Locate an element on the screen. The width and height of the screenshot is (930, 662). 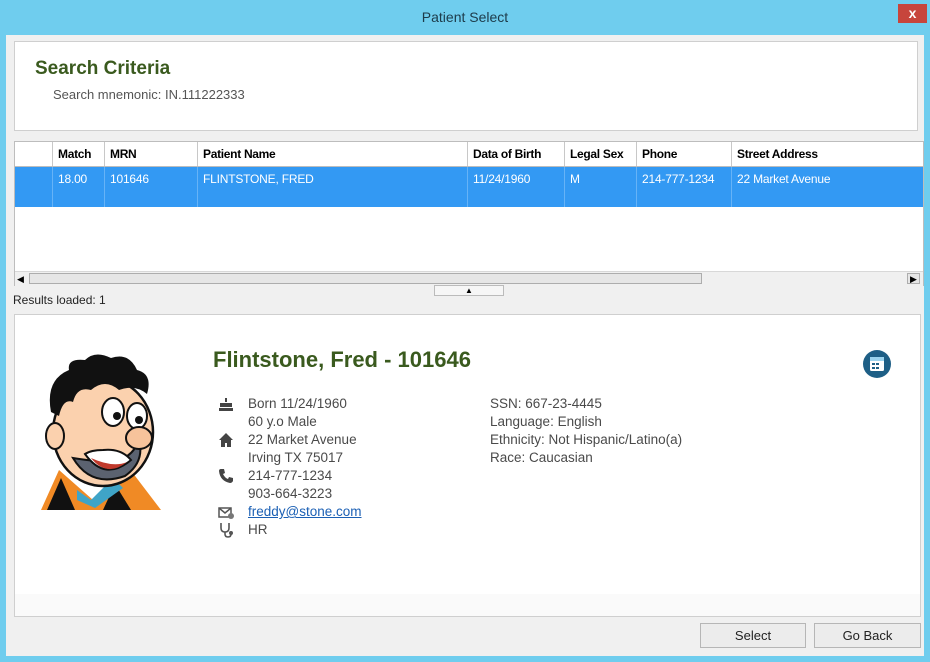
header-street-address: Street Address is located at coordinates (827, 154).